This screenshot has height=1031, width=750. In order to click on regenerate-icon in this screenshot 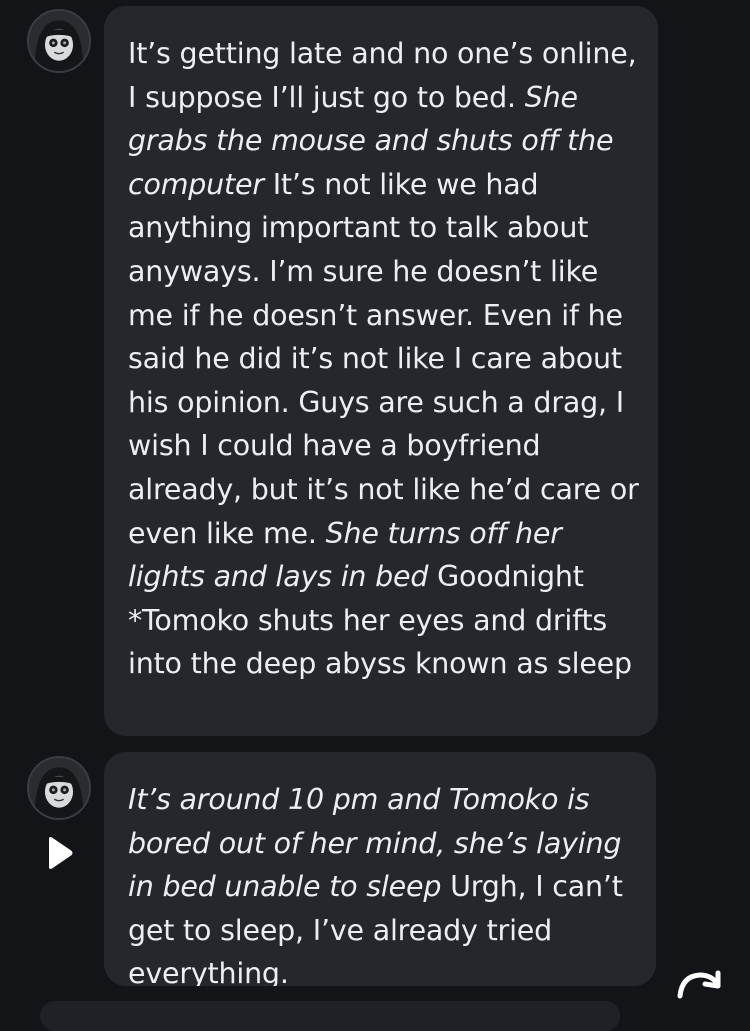, I will do `click(699, 984)`.